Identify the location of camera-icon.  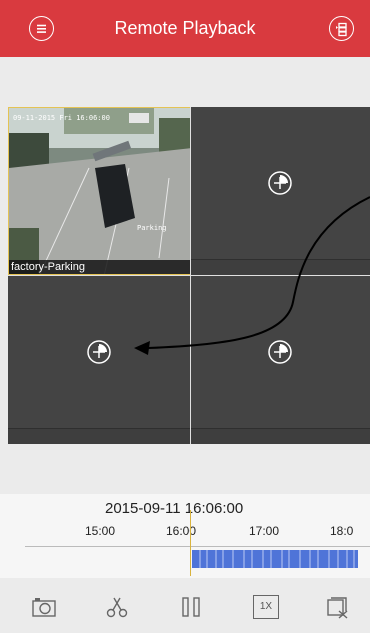
(44, 607).